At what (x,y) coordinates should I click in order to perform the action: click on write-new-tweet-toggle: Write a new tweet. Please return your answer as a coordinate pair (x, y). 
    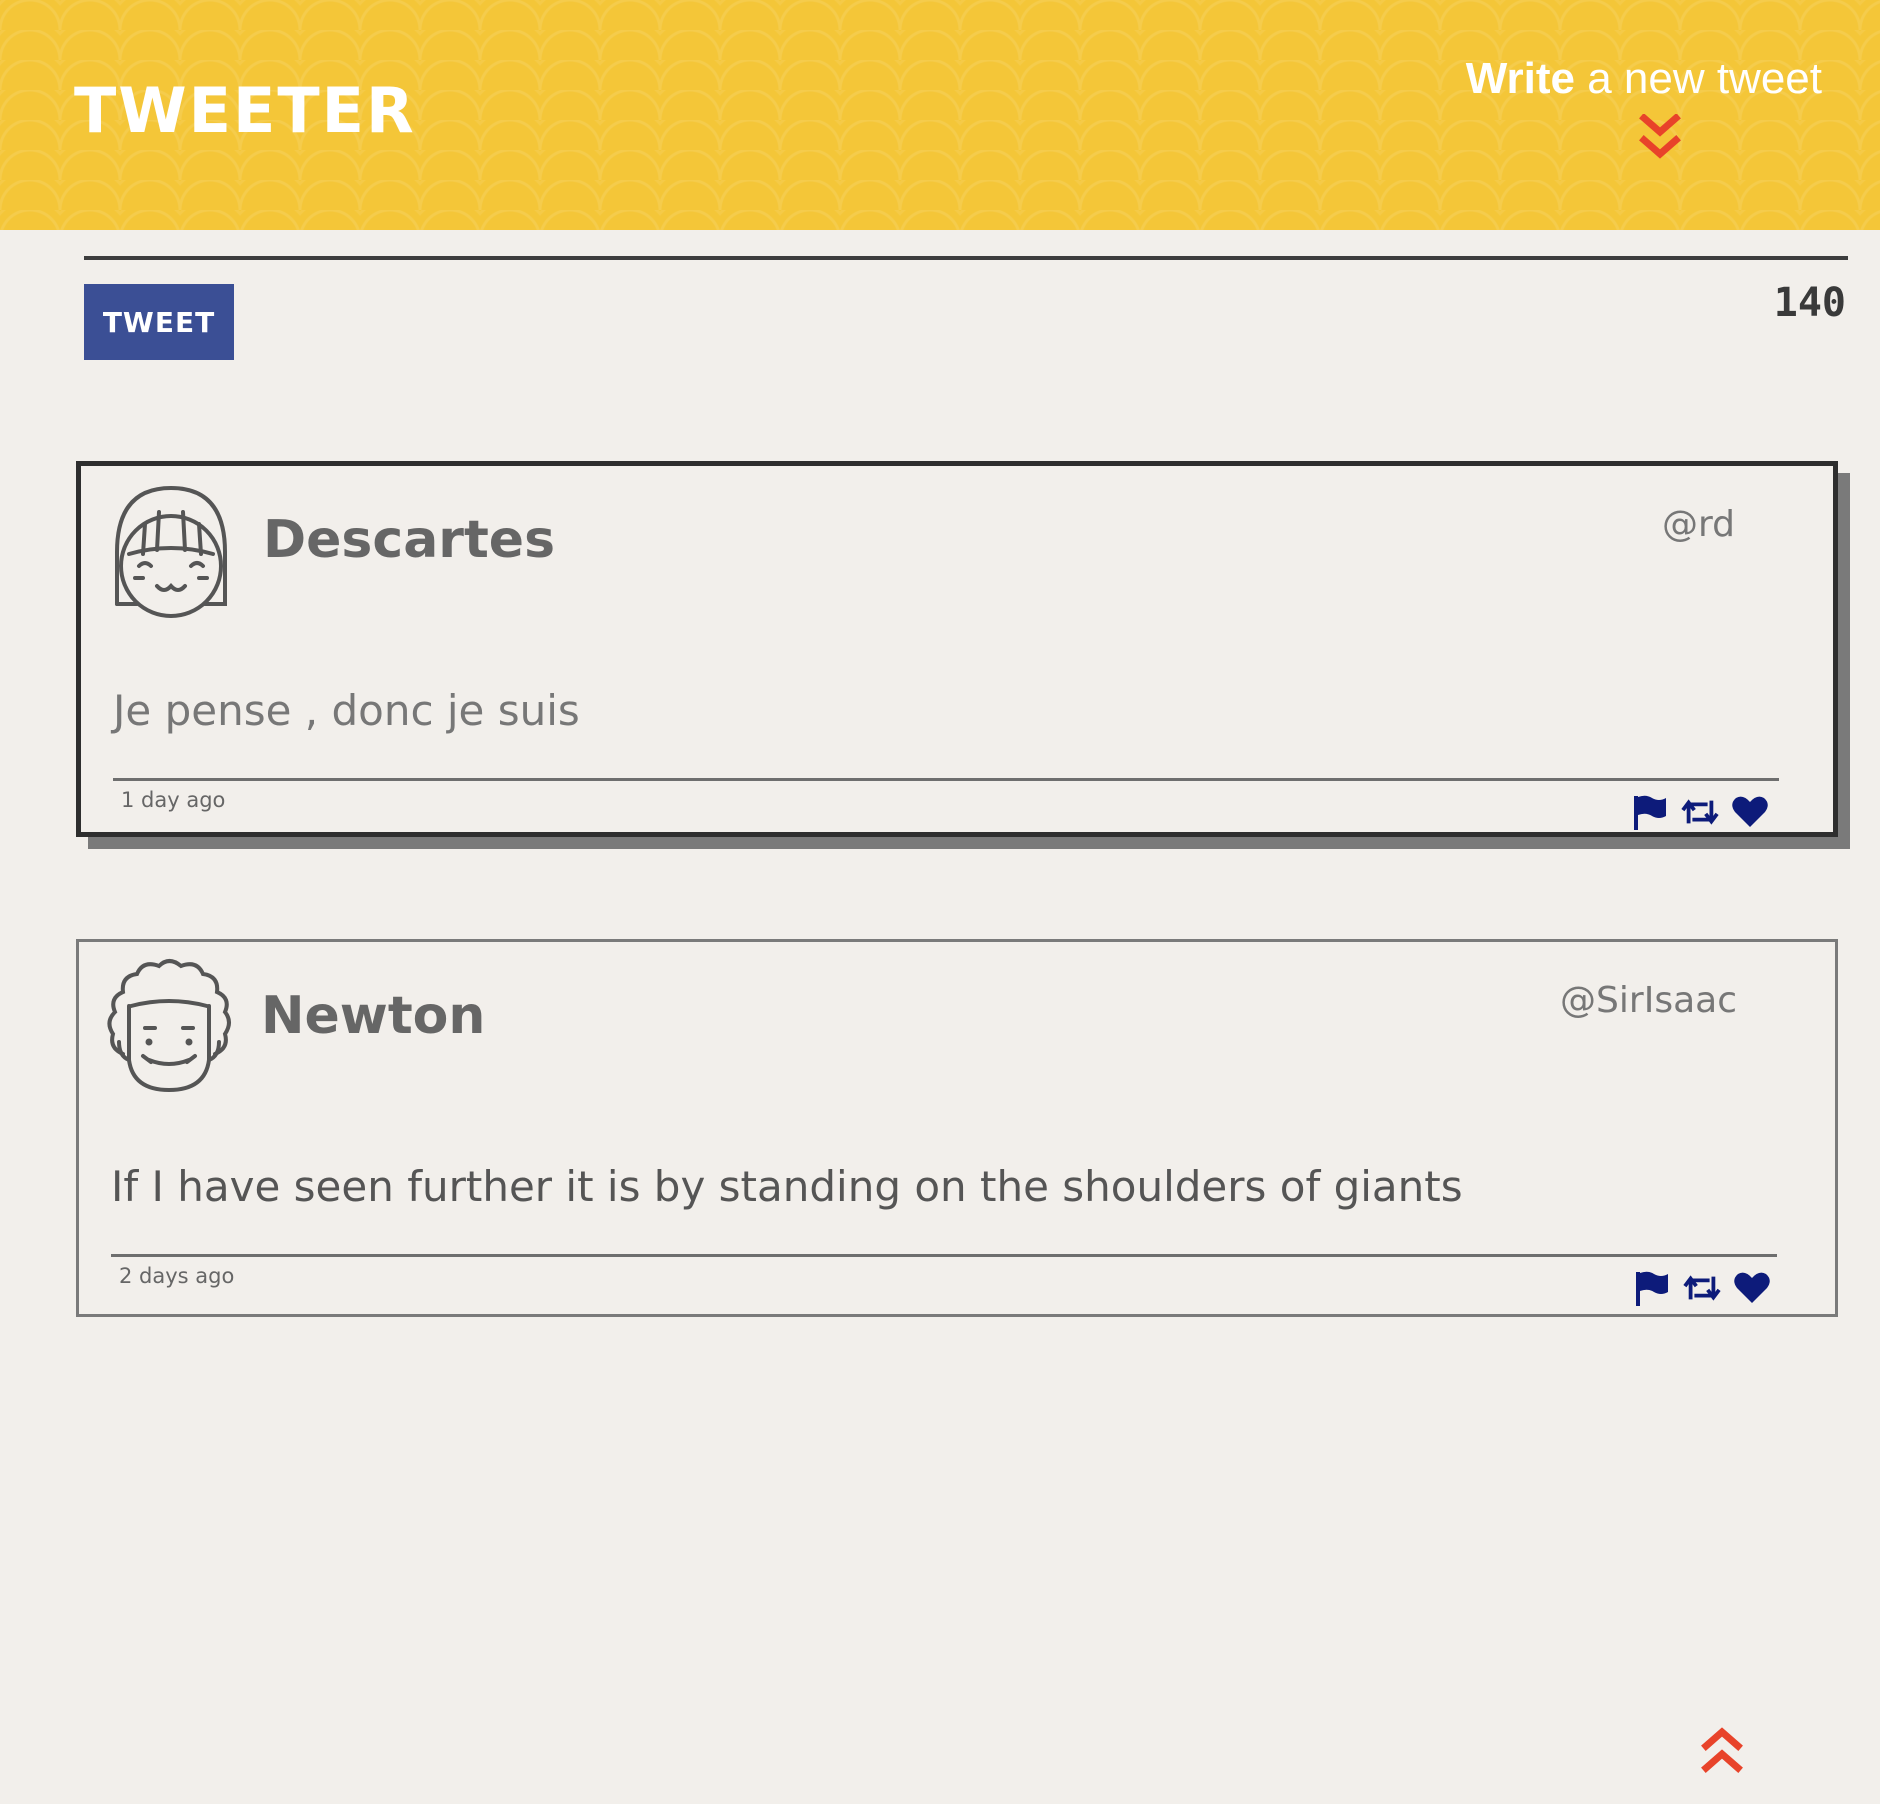
    Looking at the image, I should click on (1642, 114).